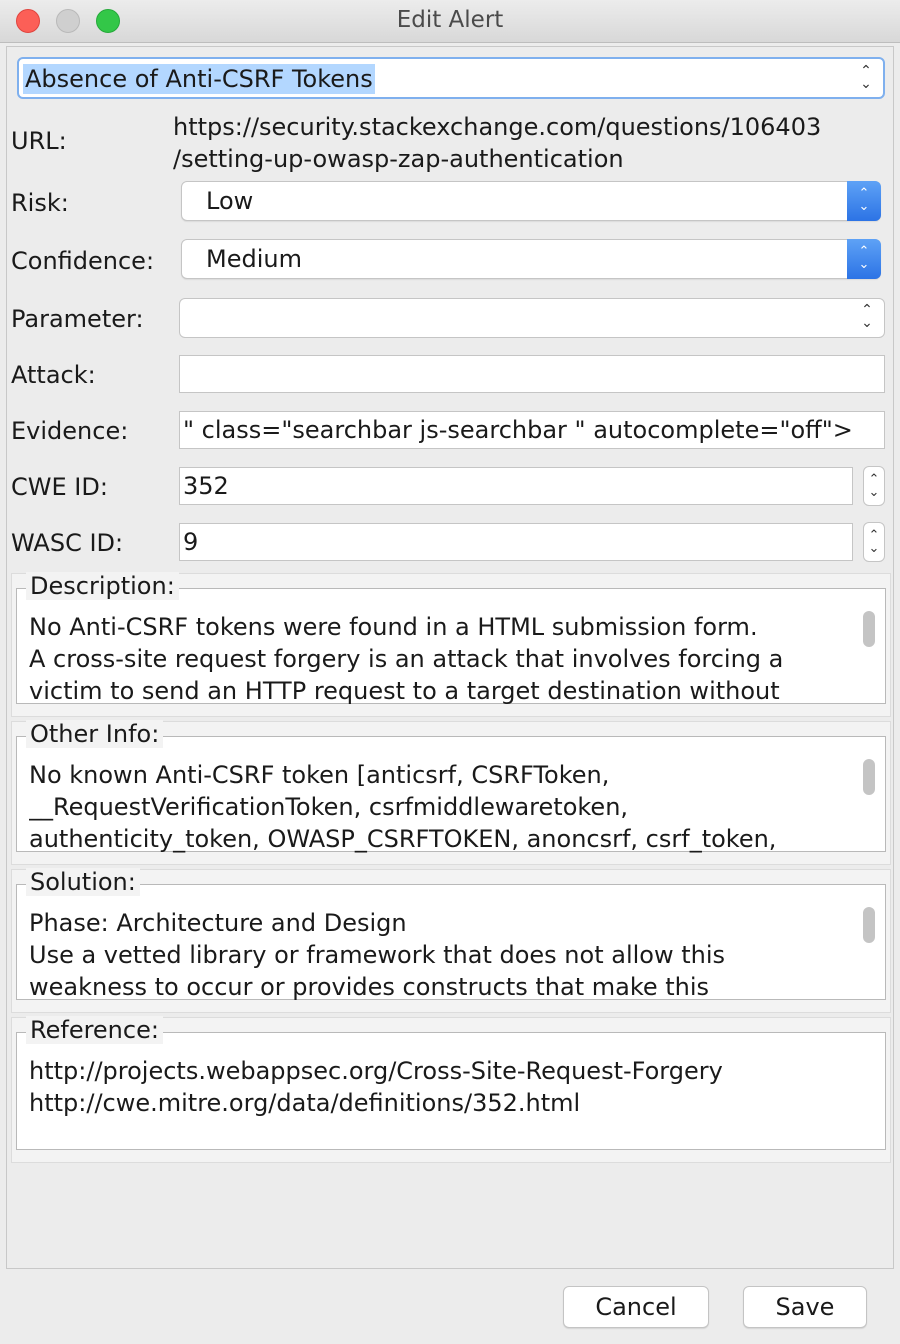 This screenshot has height=1344, width=900. Describe the element at coordinates (40, 203) in the screenshot. I see `risk-label: Risk:` at that location.